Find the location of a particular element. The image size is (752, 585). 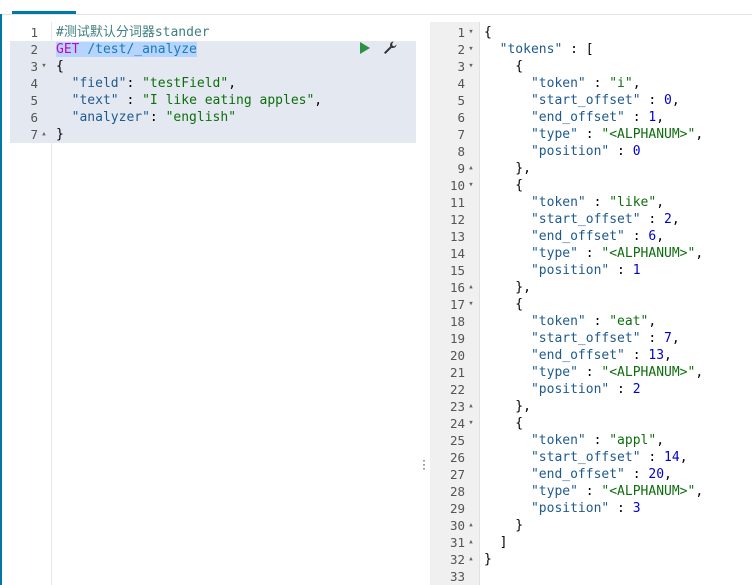

code-token: "end_offset" is located at coordinates (554, 117).